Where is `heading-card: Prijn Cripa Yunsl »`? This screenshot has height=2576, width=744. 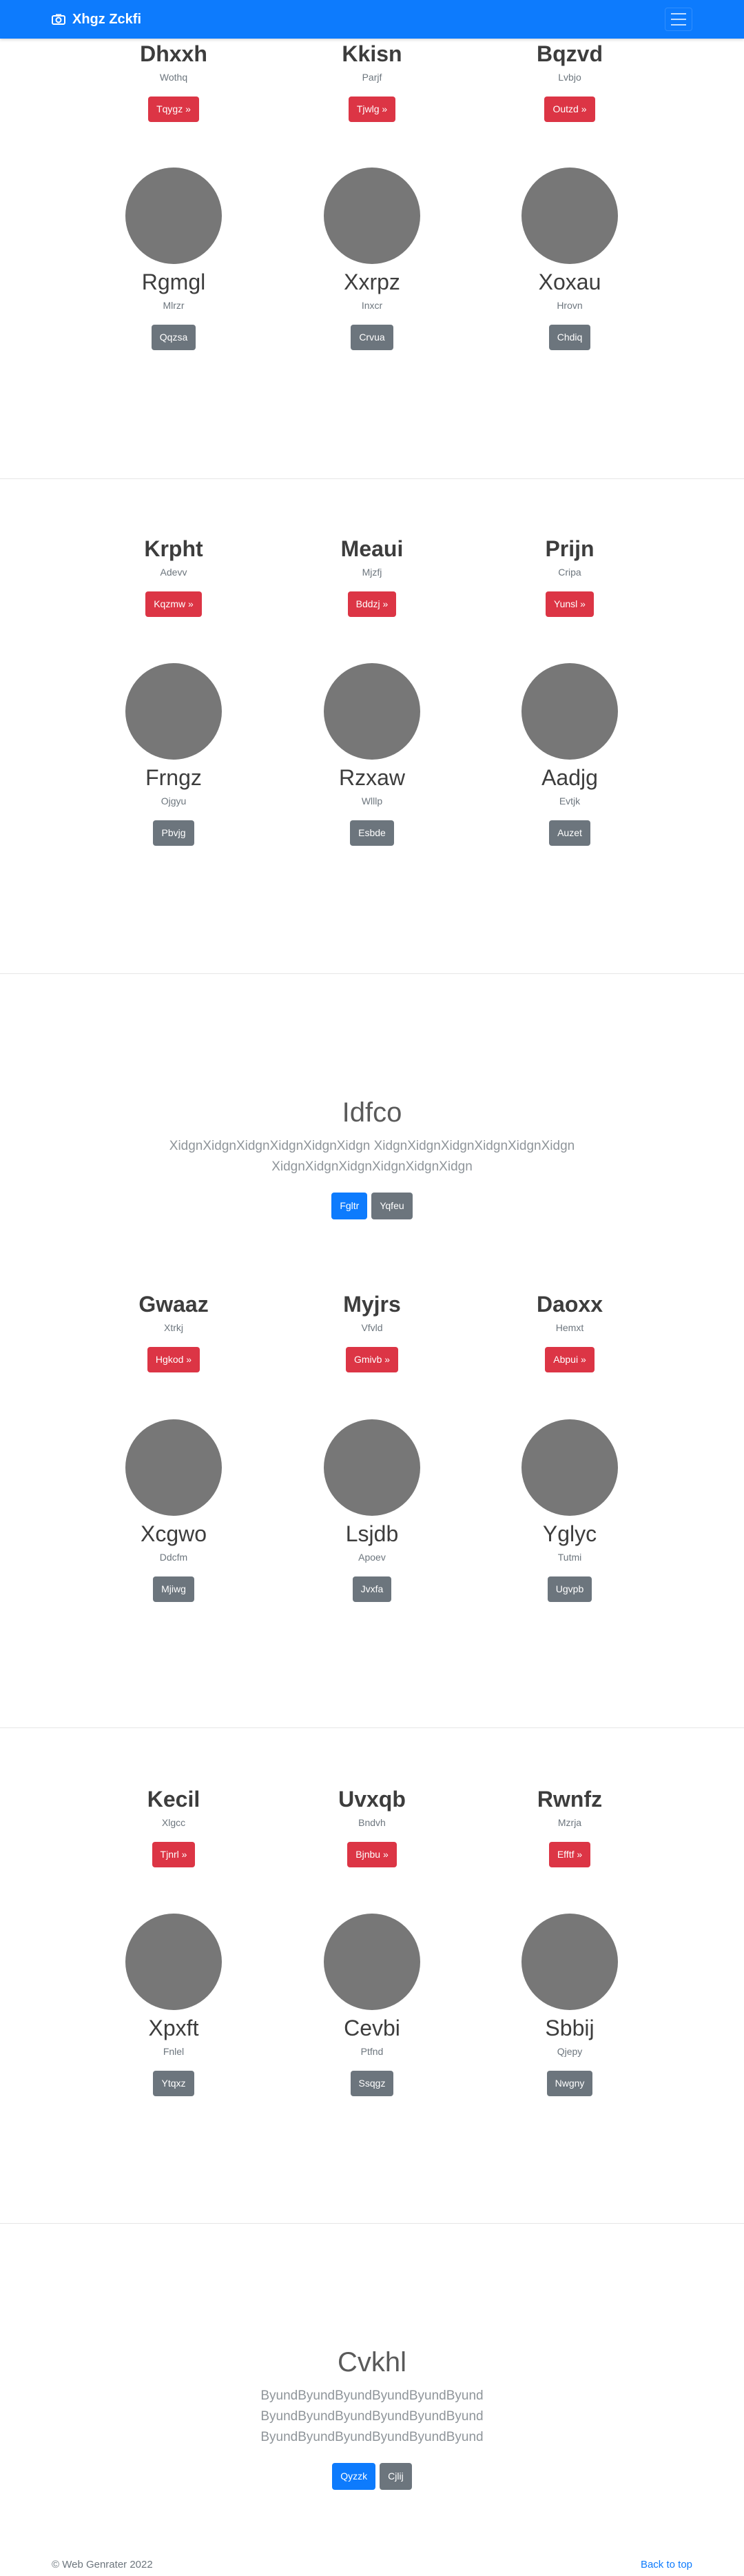
heading-card: Prijn Cripa Yunsl » is located at coordinates (569, 576).